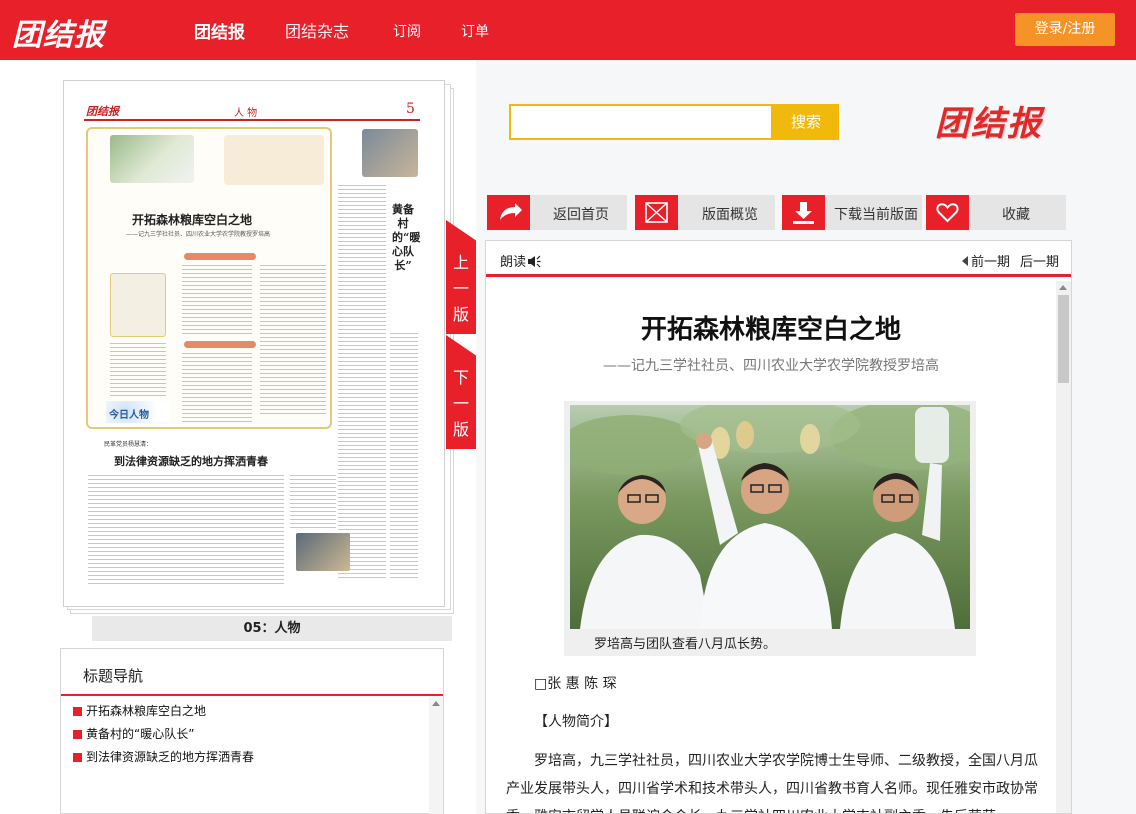 This screenshot has height=814, width=1136. Describe the element at coordinates (246, 113) in the screenshot. I see `page-section-name: 人 物` at that location.